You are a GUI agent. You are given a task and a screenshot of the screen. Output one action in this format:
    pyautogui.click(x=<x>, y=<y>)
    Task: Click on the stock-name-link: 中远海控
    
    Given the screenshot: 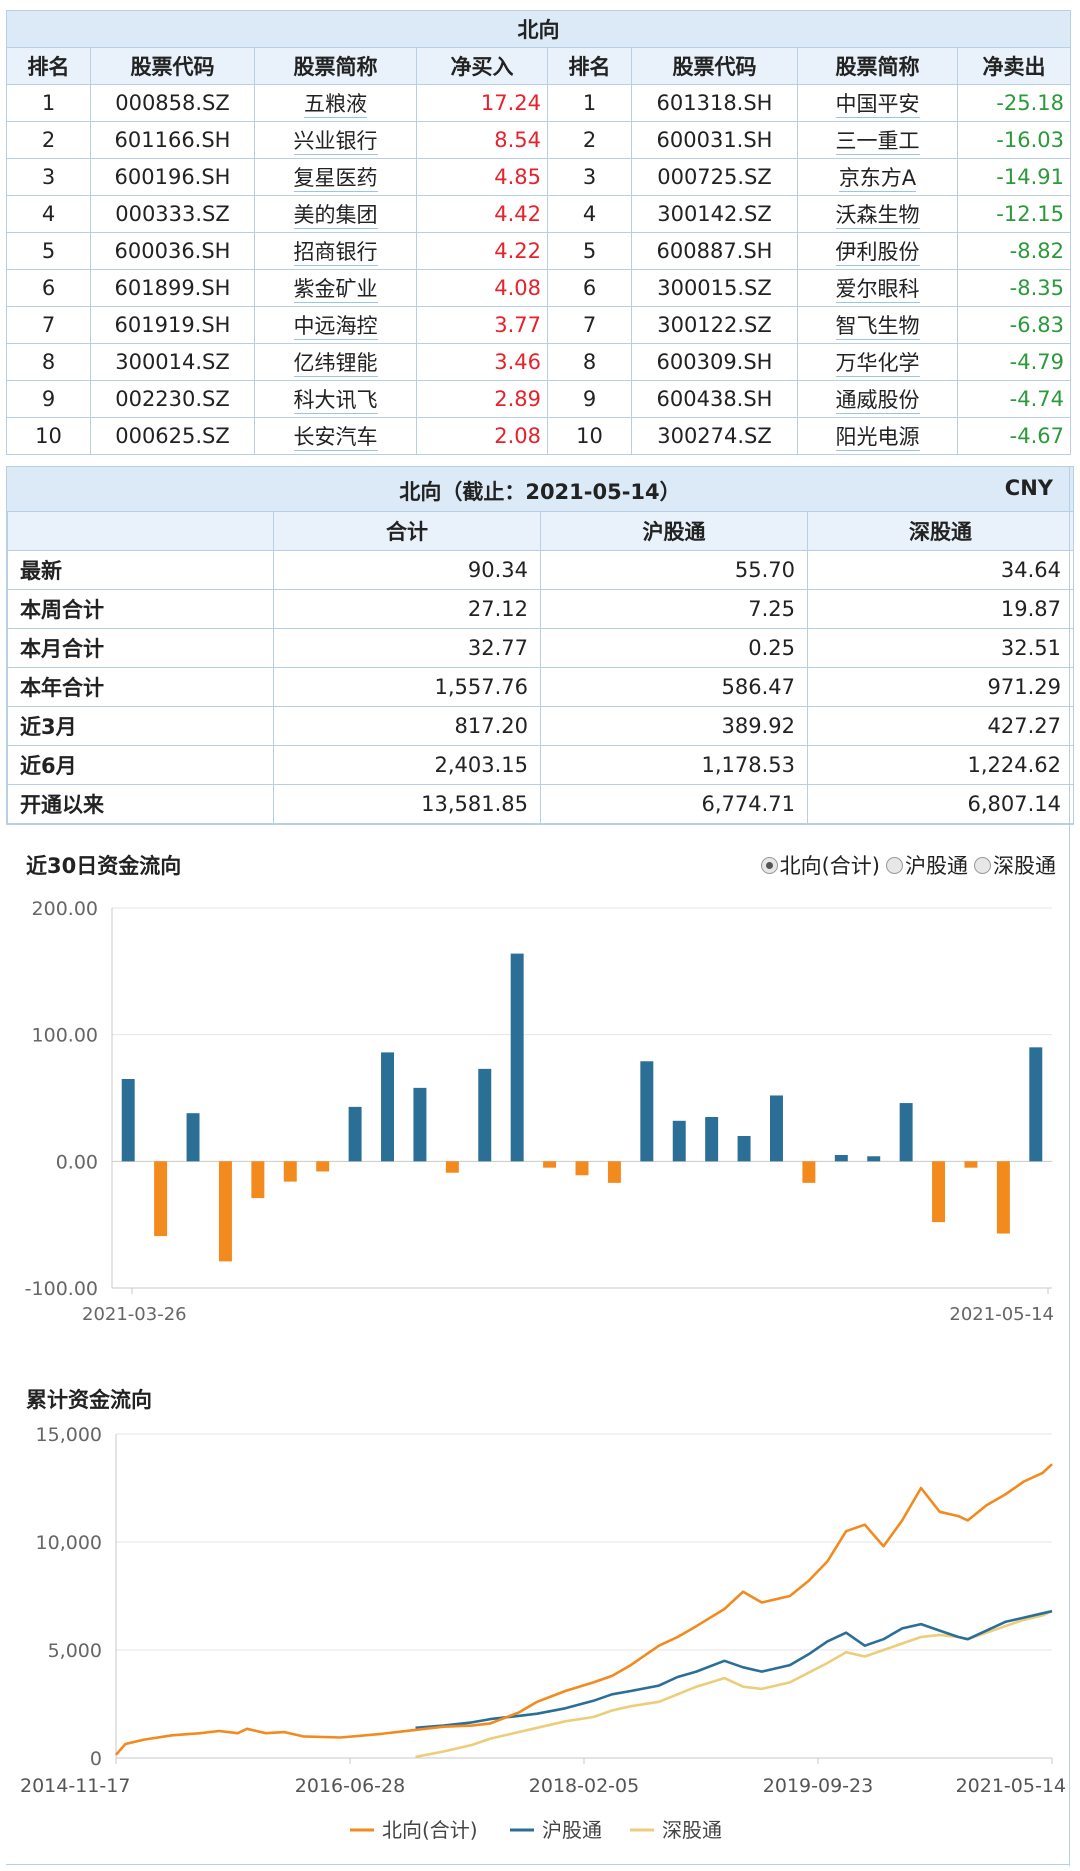 What is the action you would take?
    pyautogui.click(x=335, y=325)
    